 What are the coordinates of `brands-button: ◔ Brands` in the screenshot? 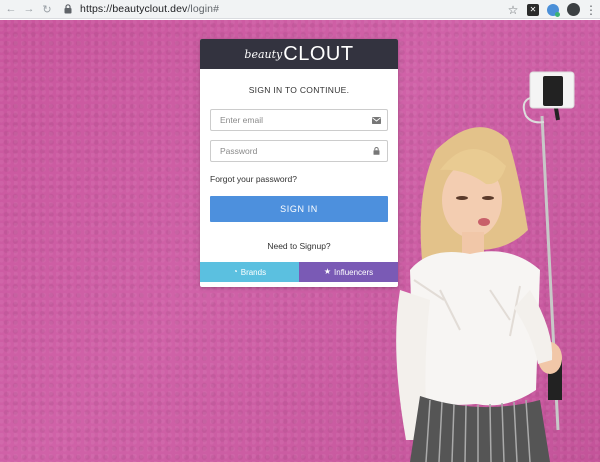 It's located at (249, 272).